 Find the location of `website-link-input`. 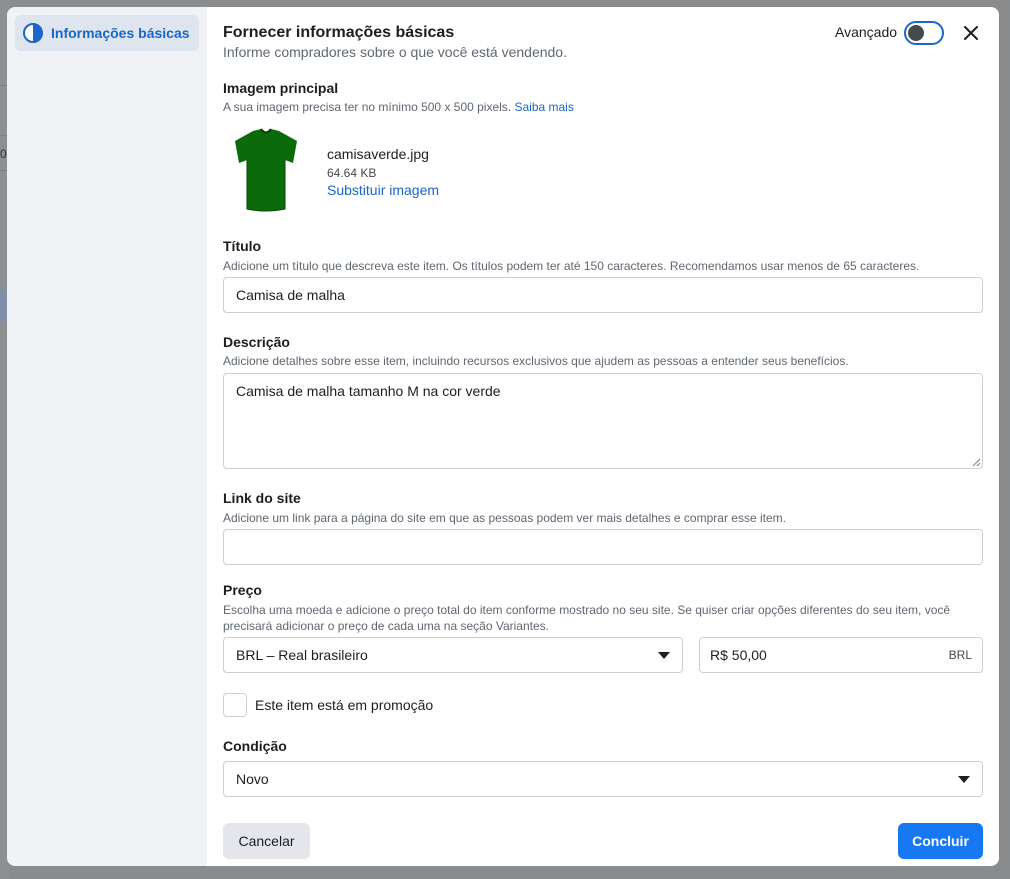

website-link-input is located at coordinates (603, 547).